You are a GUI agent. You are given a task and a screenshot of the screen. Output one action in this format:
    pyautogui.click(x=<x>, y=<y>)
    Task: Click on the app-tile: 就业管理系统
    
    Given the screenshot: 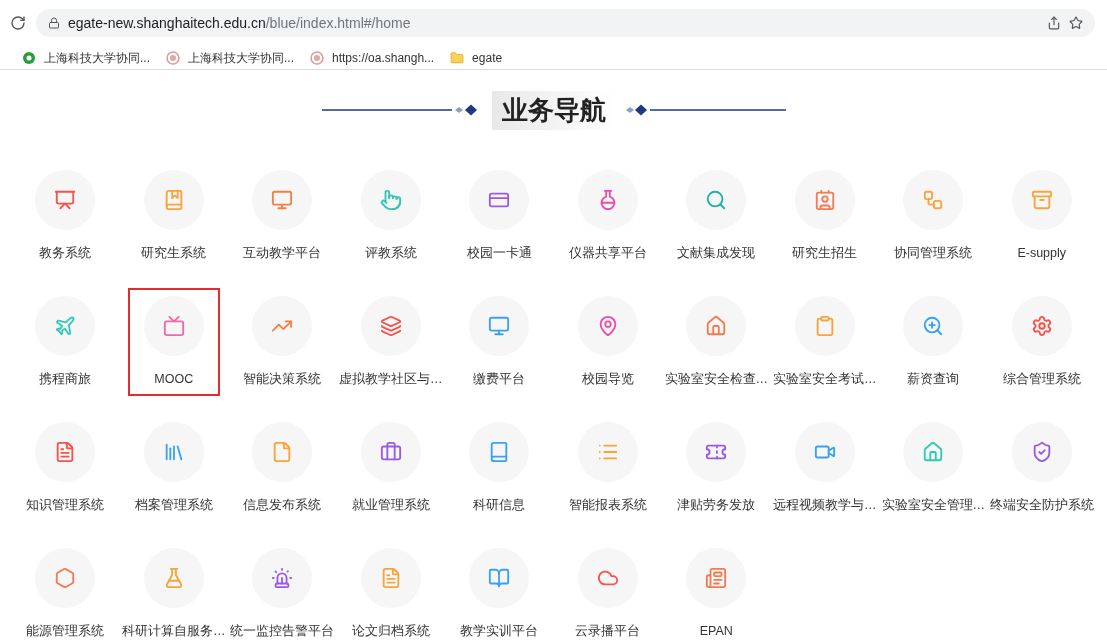 What is the action you would take?
    pyautogui.click(x=390, y=468)
    